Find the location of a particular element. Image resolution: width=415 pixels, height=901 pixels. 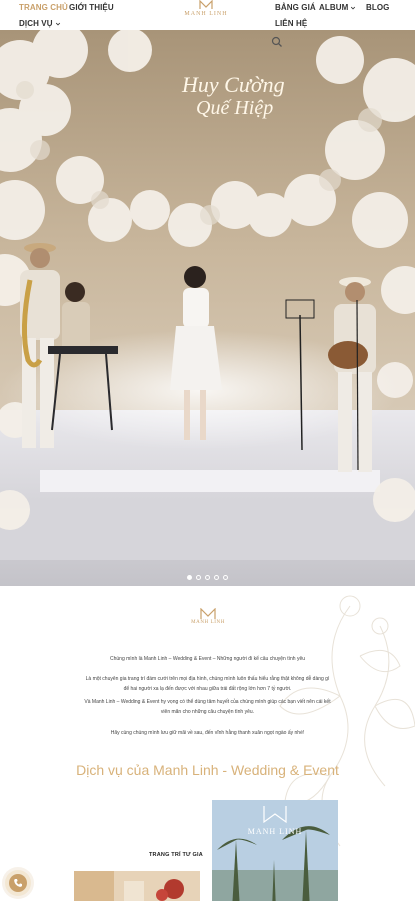

nav-blog: BLOG is located at coordinates (378, 7).